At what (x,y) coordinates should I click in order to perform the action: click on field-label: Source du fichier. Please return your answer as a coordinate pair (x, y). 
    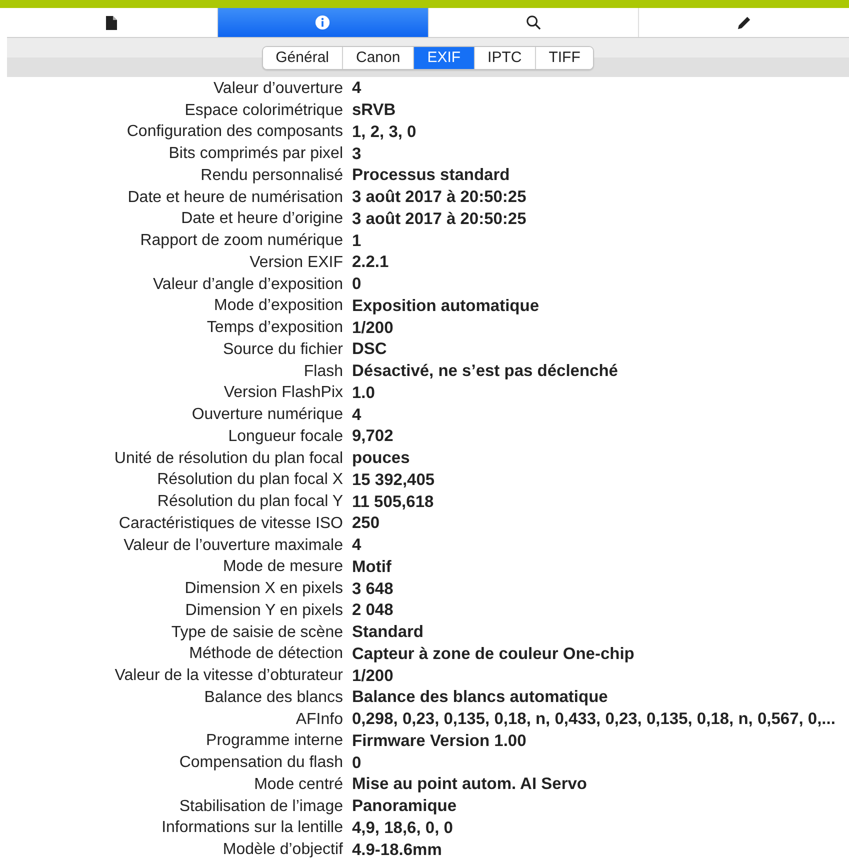
    Looking at the image, I should click on (282, 349).